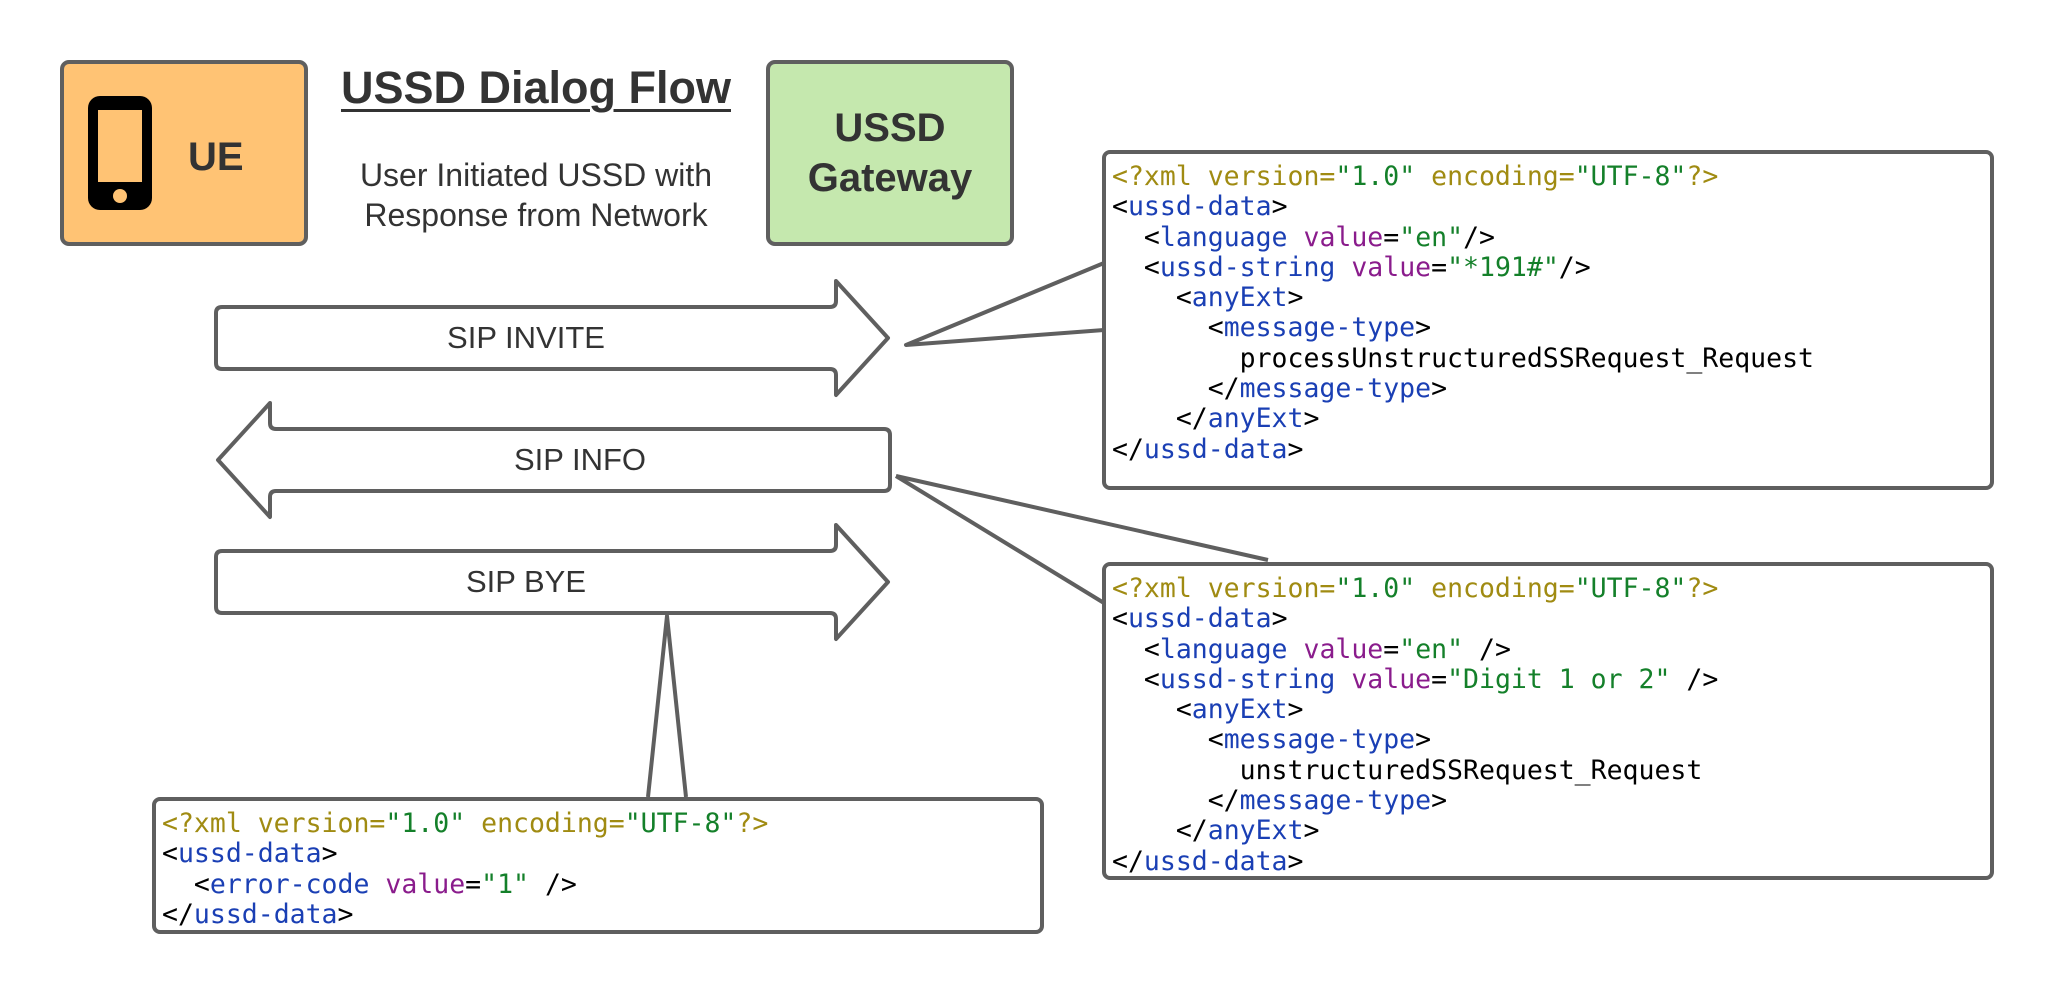  What do you see at coordinates (505, 884) in the screenshot?
I see `xml-string: "1"` at bounding box center [505, 884].